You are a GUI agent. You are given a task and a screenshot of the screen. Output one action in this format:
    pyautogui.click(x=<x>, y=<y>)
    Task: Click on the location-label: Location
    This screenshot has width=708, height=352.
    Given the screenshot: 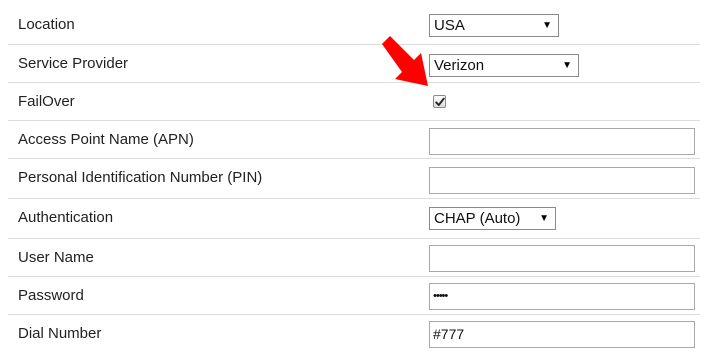 What is the action you would take?
    pyautogui.click(x=46, y=24)
    